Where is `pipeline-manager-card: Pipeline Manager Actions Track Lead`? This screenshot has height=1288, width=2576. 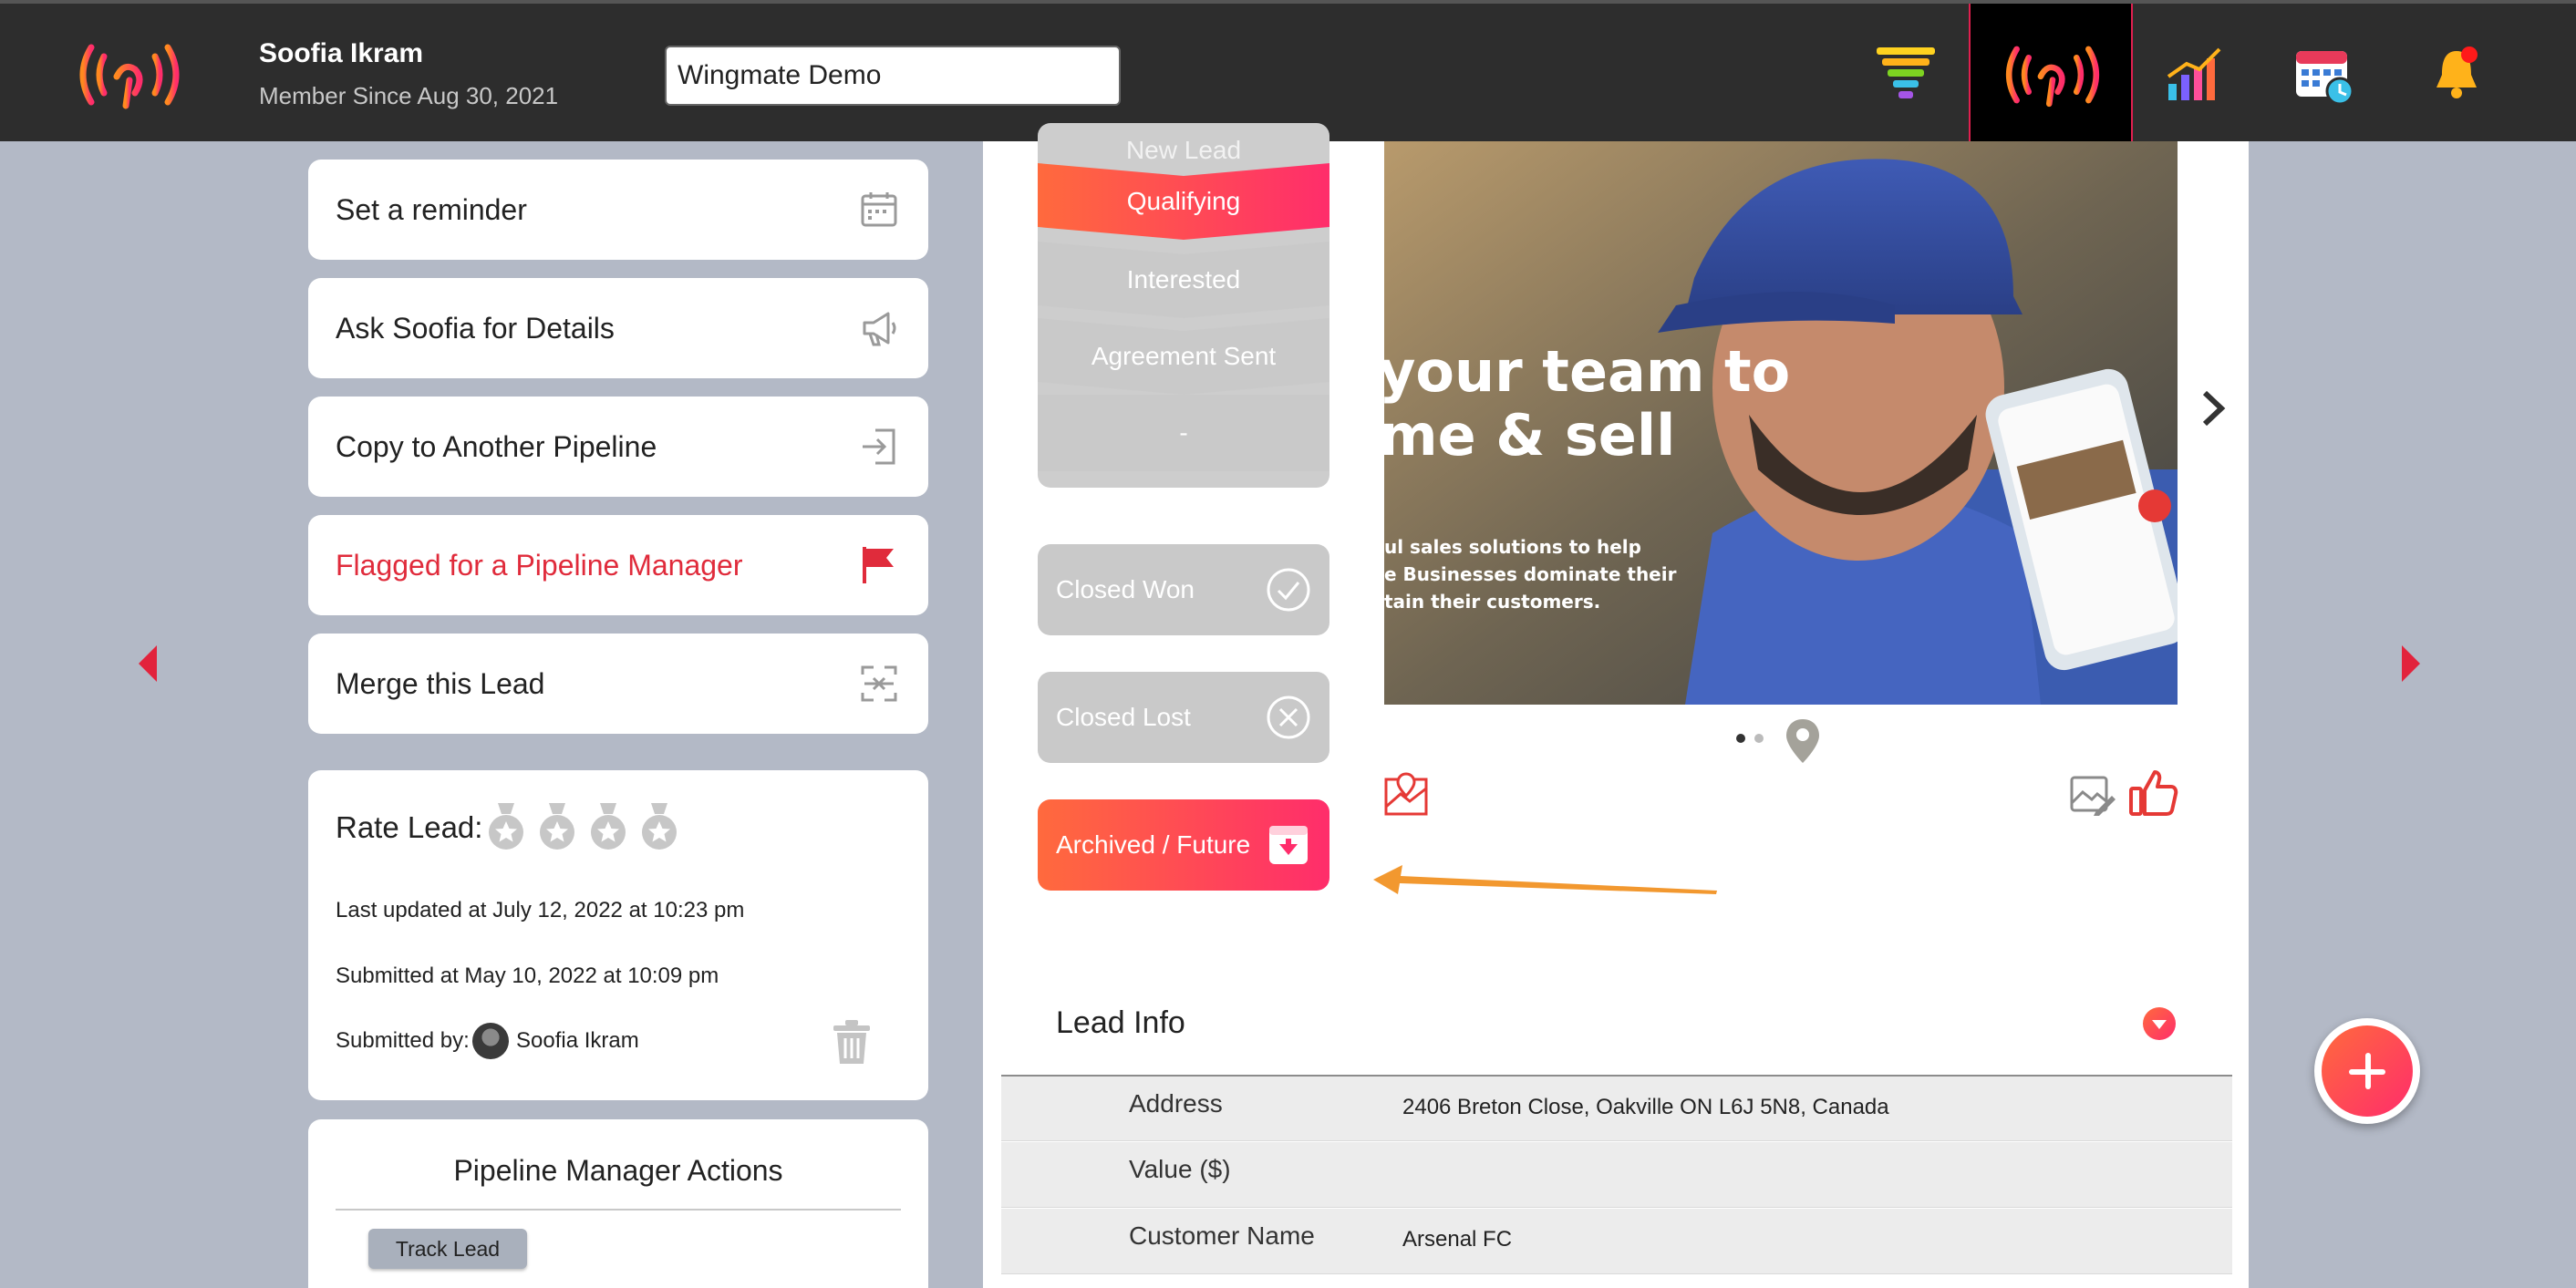 pipeline-manager-card: Pipeline Manager Actions Track Lead is located at coordinates (618, 1203).